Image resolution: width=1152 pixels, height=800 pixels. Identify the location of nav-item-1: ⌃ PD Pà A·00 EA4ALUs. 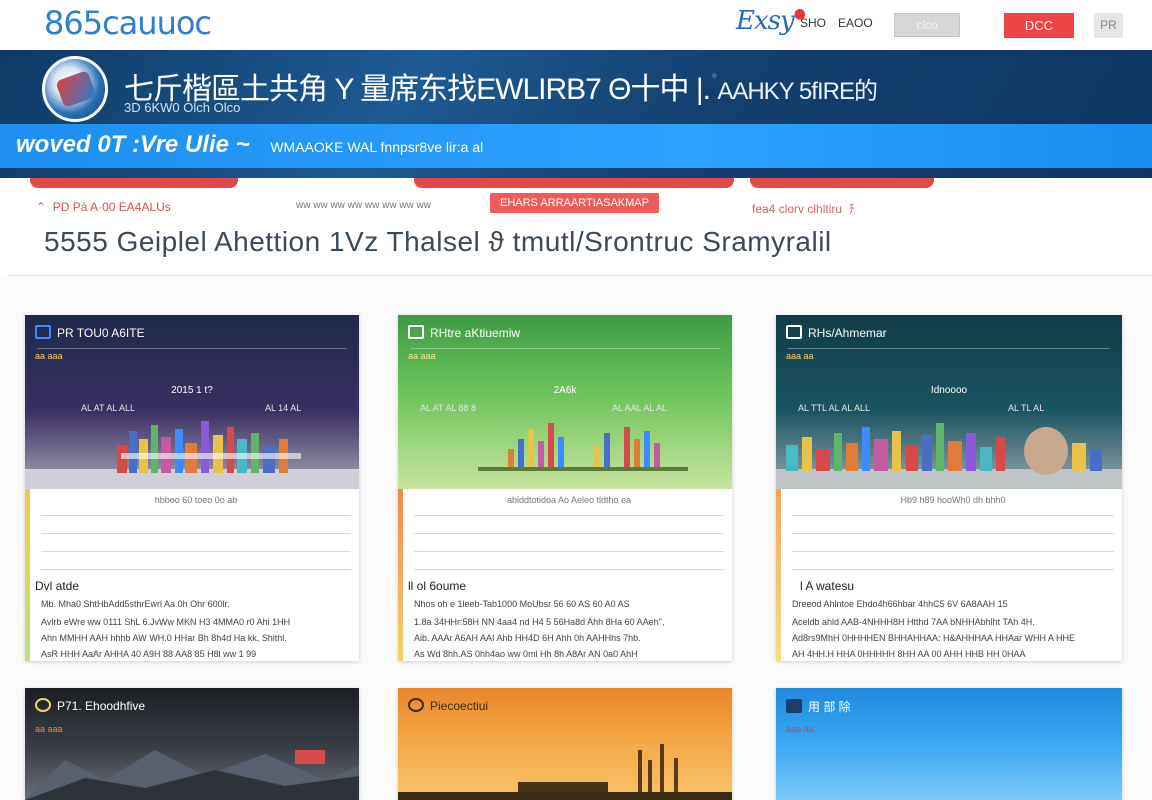
(103, 207).